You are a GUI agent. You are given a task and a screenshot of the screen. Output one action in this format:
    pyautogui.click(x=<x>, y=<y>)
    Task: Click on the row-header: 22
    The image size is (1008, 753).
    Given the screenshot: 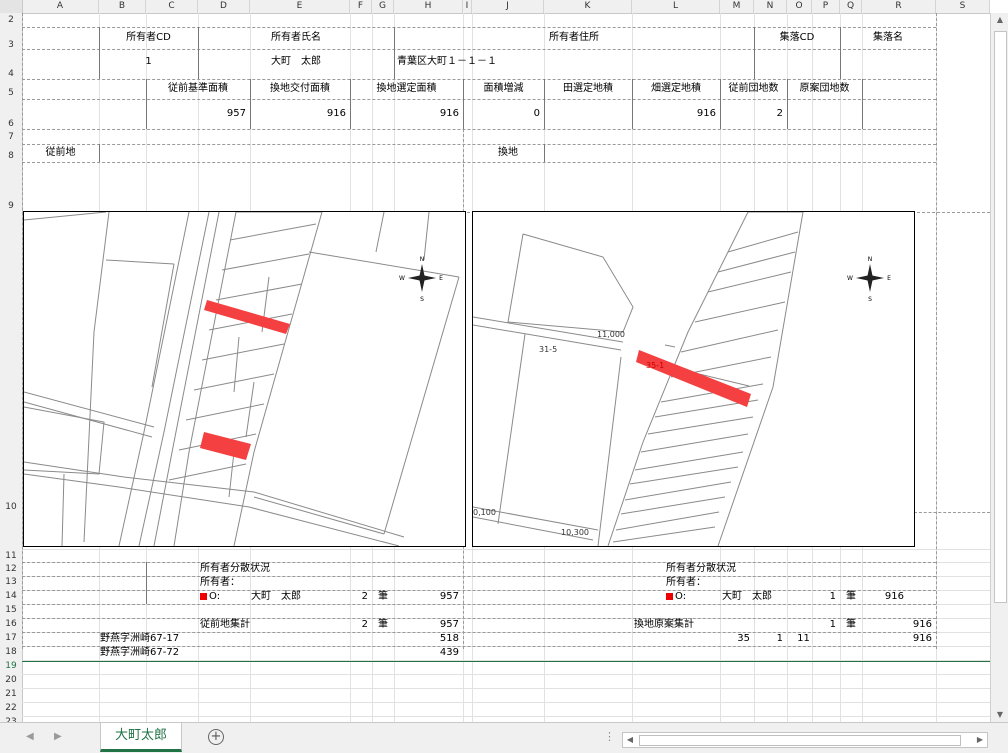 What is the action you would take?
    pyautogui.click(x=11, y=708)
    